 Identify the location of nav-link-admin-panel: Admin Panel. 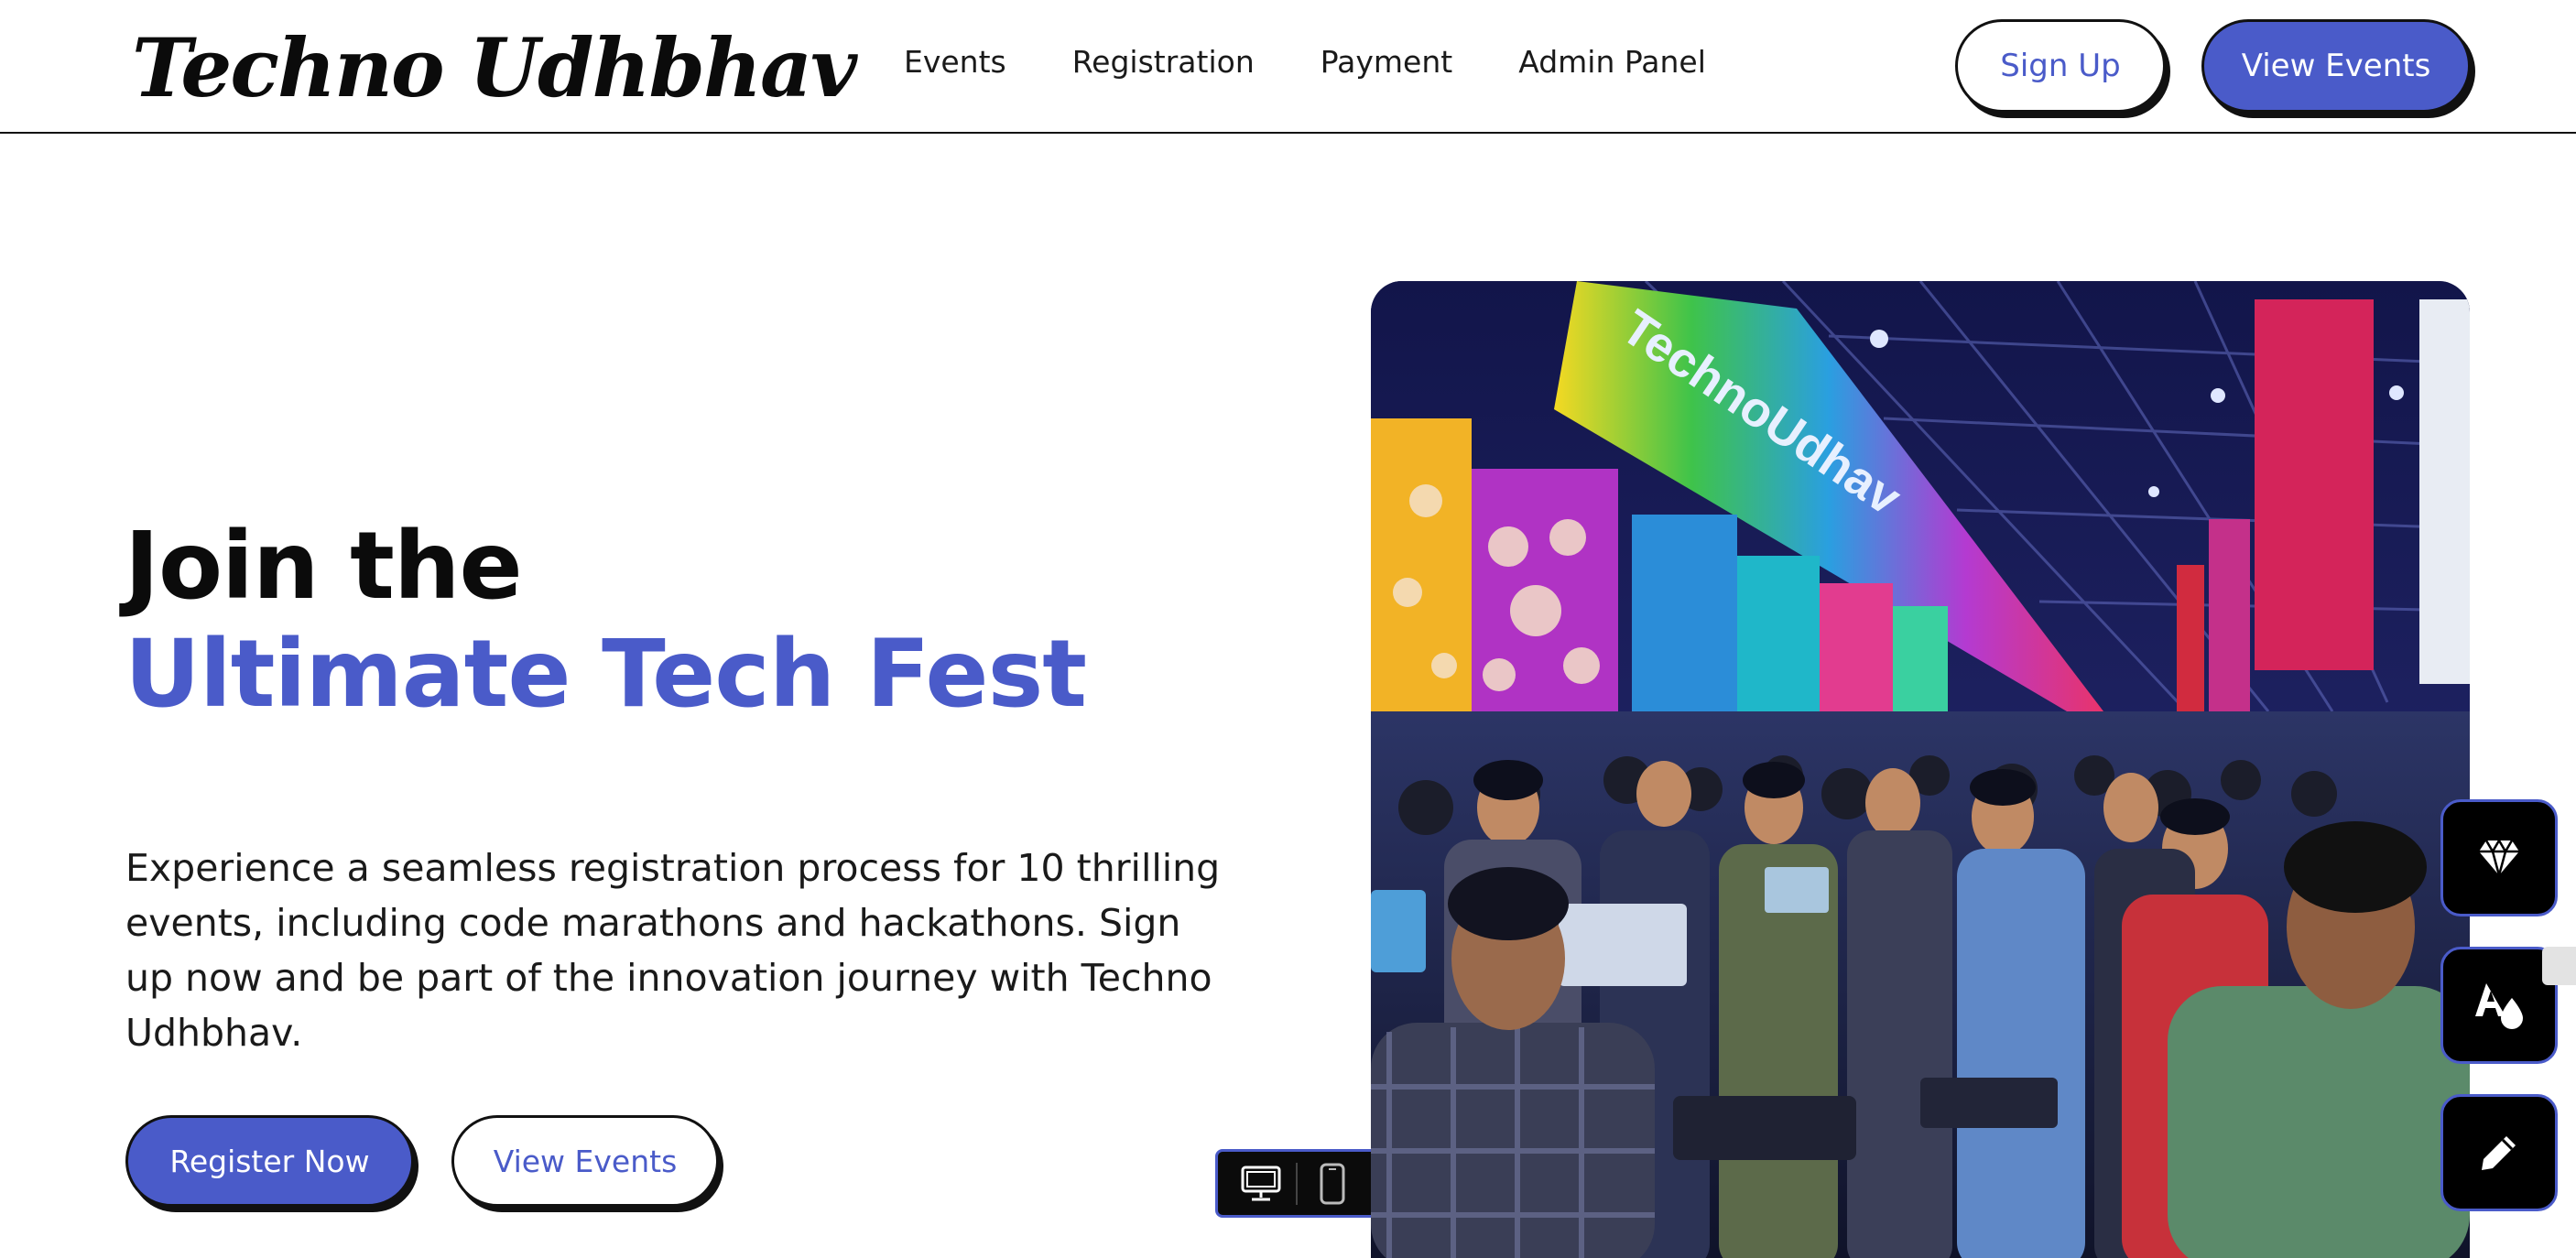
(1612, 62).